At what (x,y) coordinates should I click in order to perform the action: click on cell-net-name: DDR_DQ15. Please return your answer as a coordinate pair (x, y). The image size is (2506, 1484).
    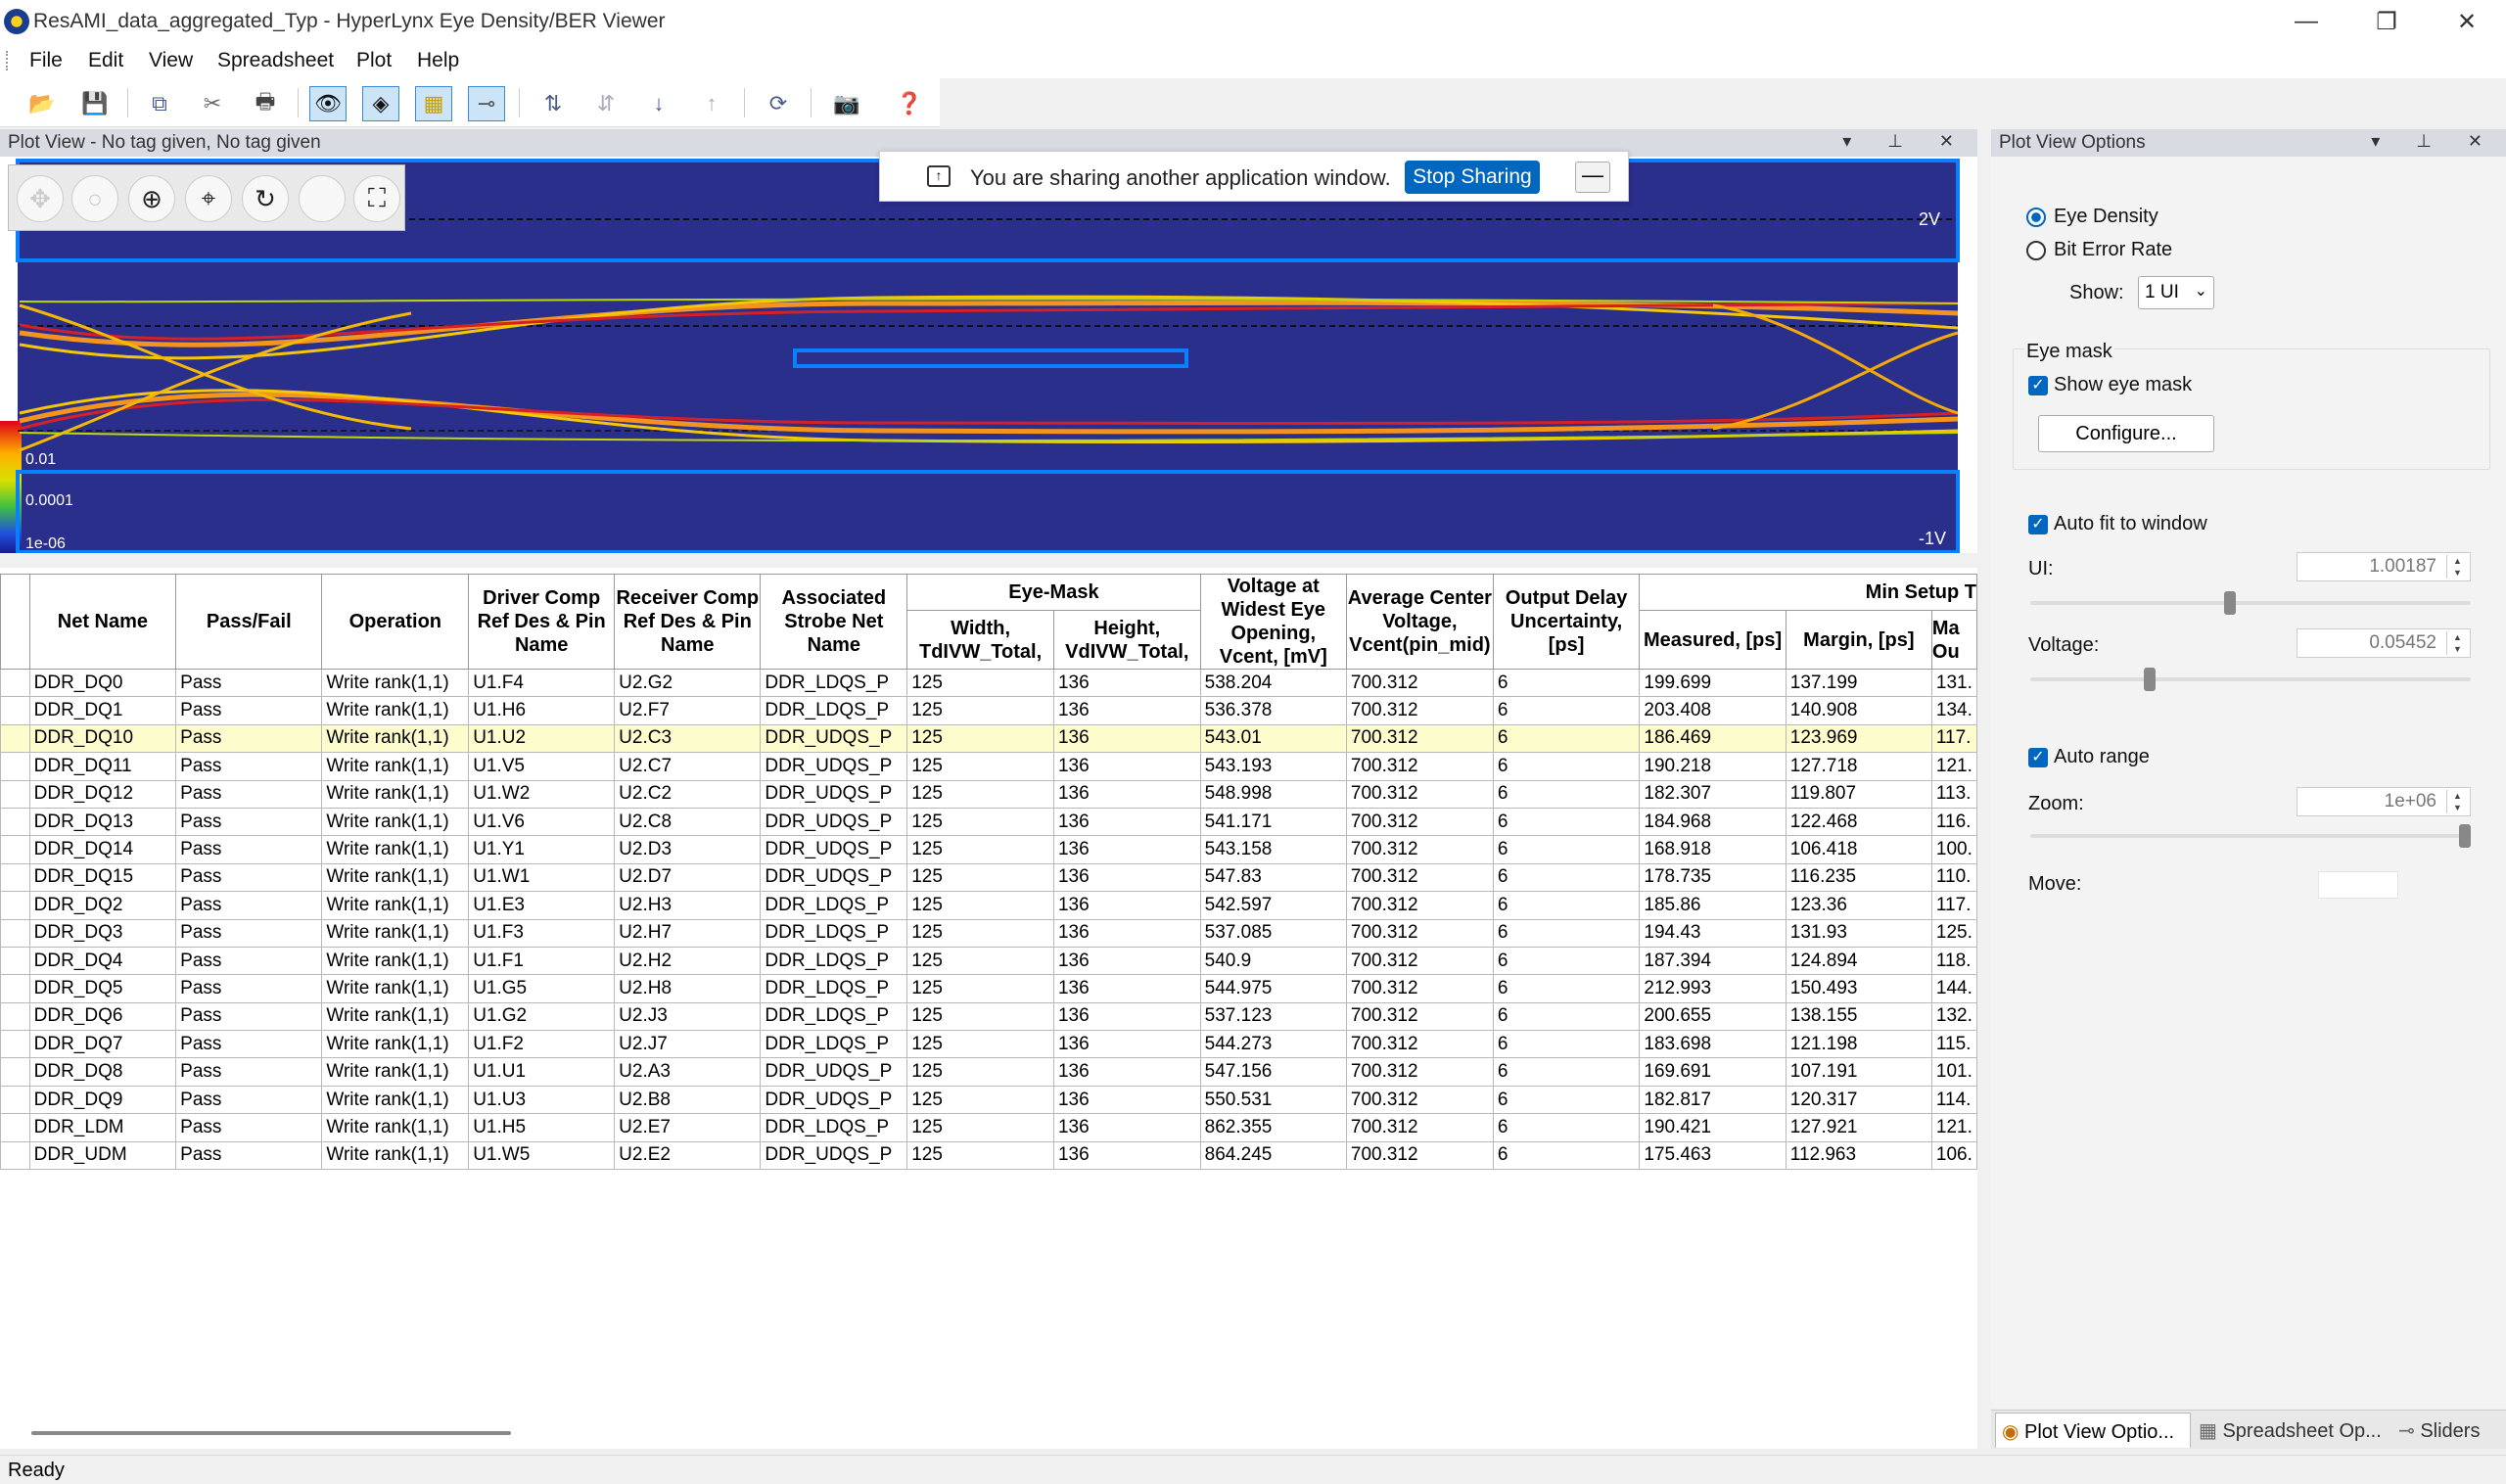
    Looking at the image, I should click on (102, 877).